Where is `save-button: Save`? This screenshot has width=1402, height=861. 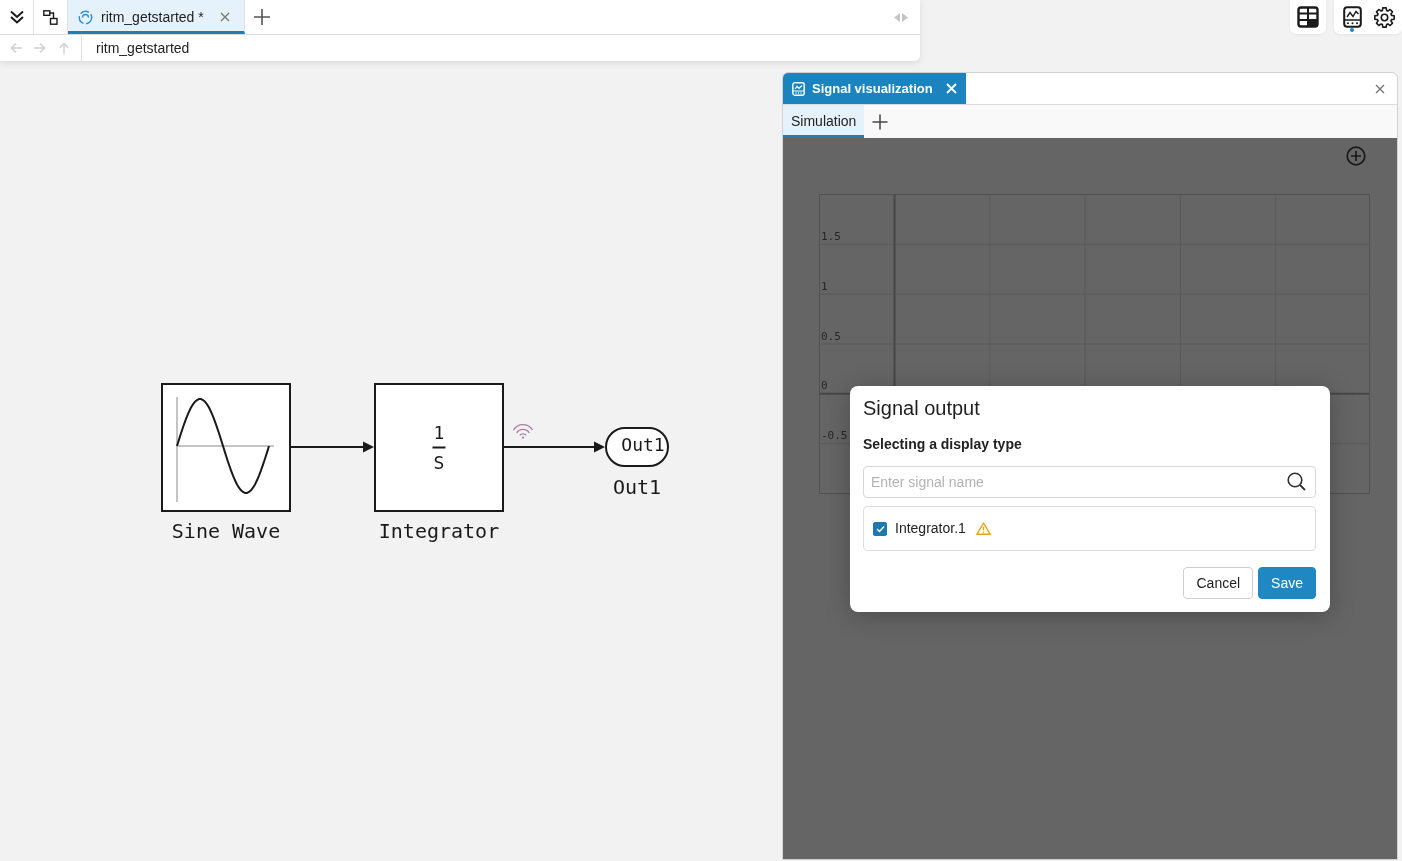 save-button: Save is located at coordinates (1287, 583).